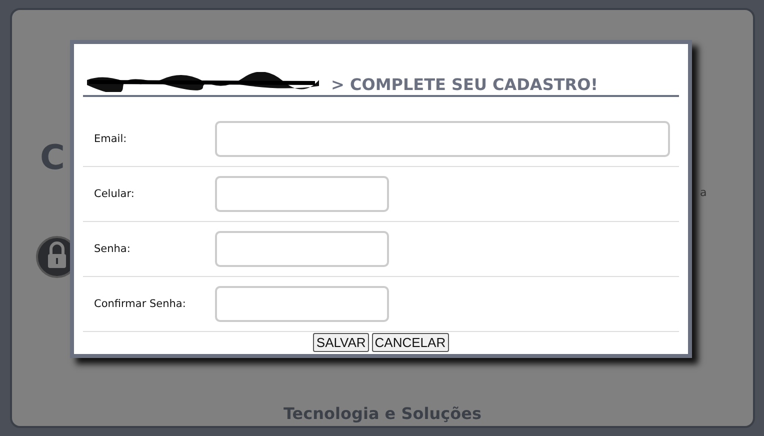  Describe the element at coordinates (110, 139) in the screenshot. I see `field-label: Email:` at that location.